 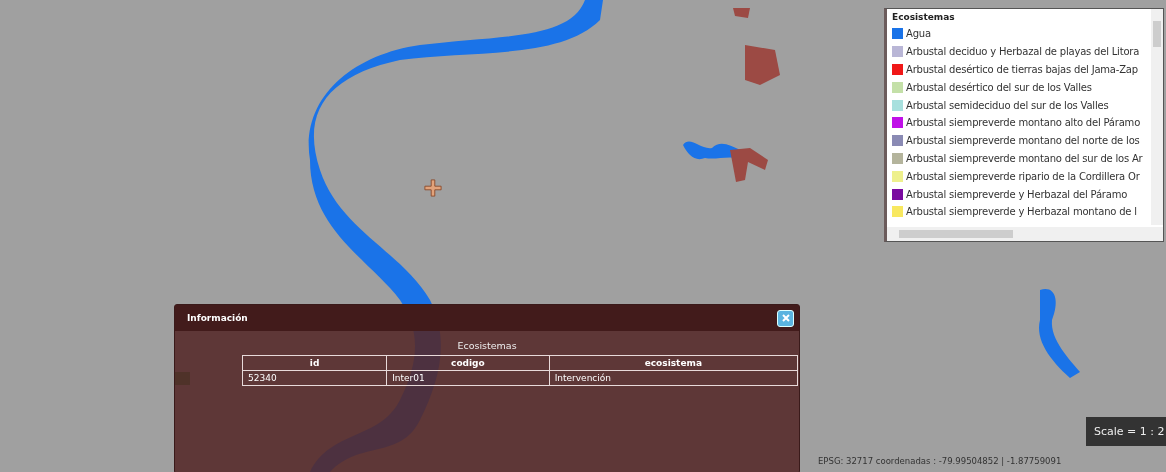 I want to click on crosshair-icon, so click(x=433, y=188).